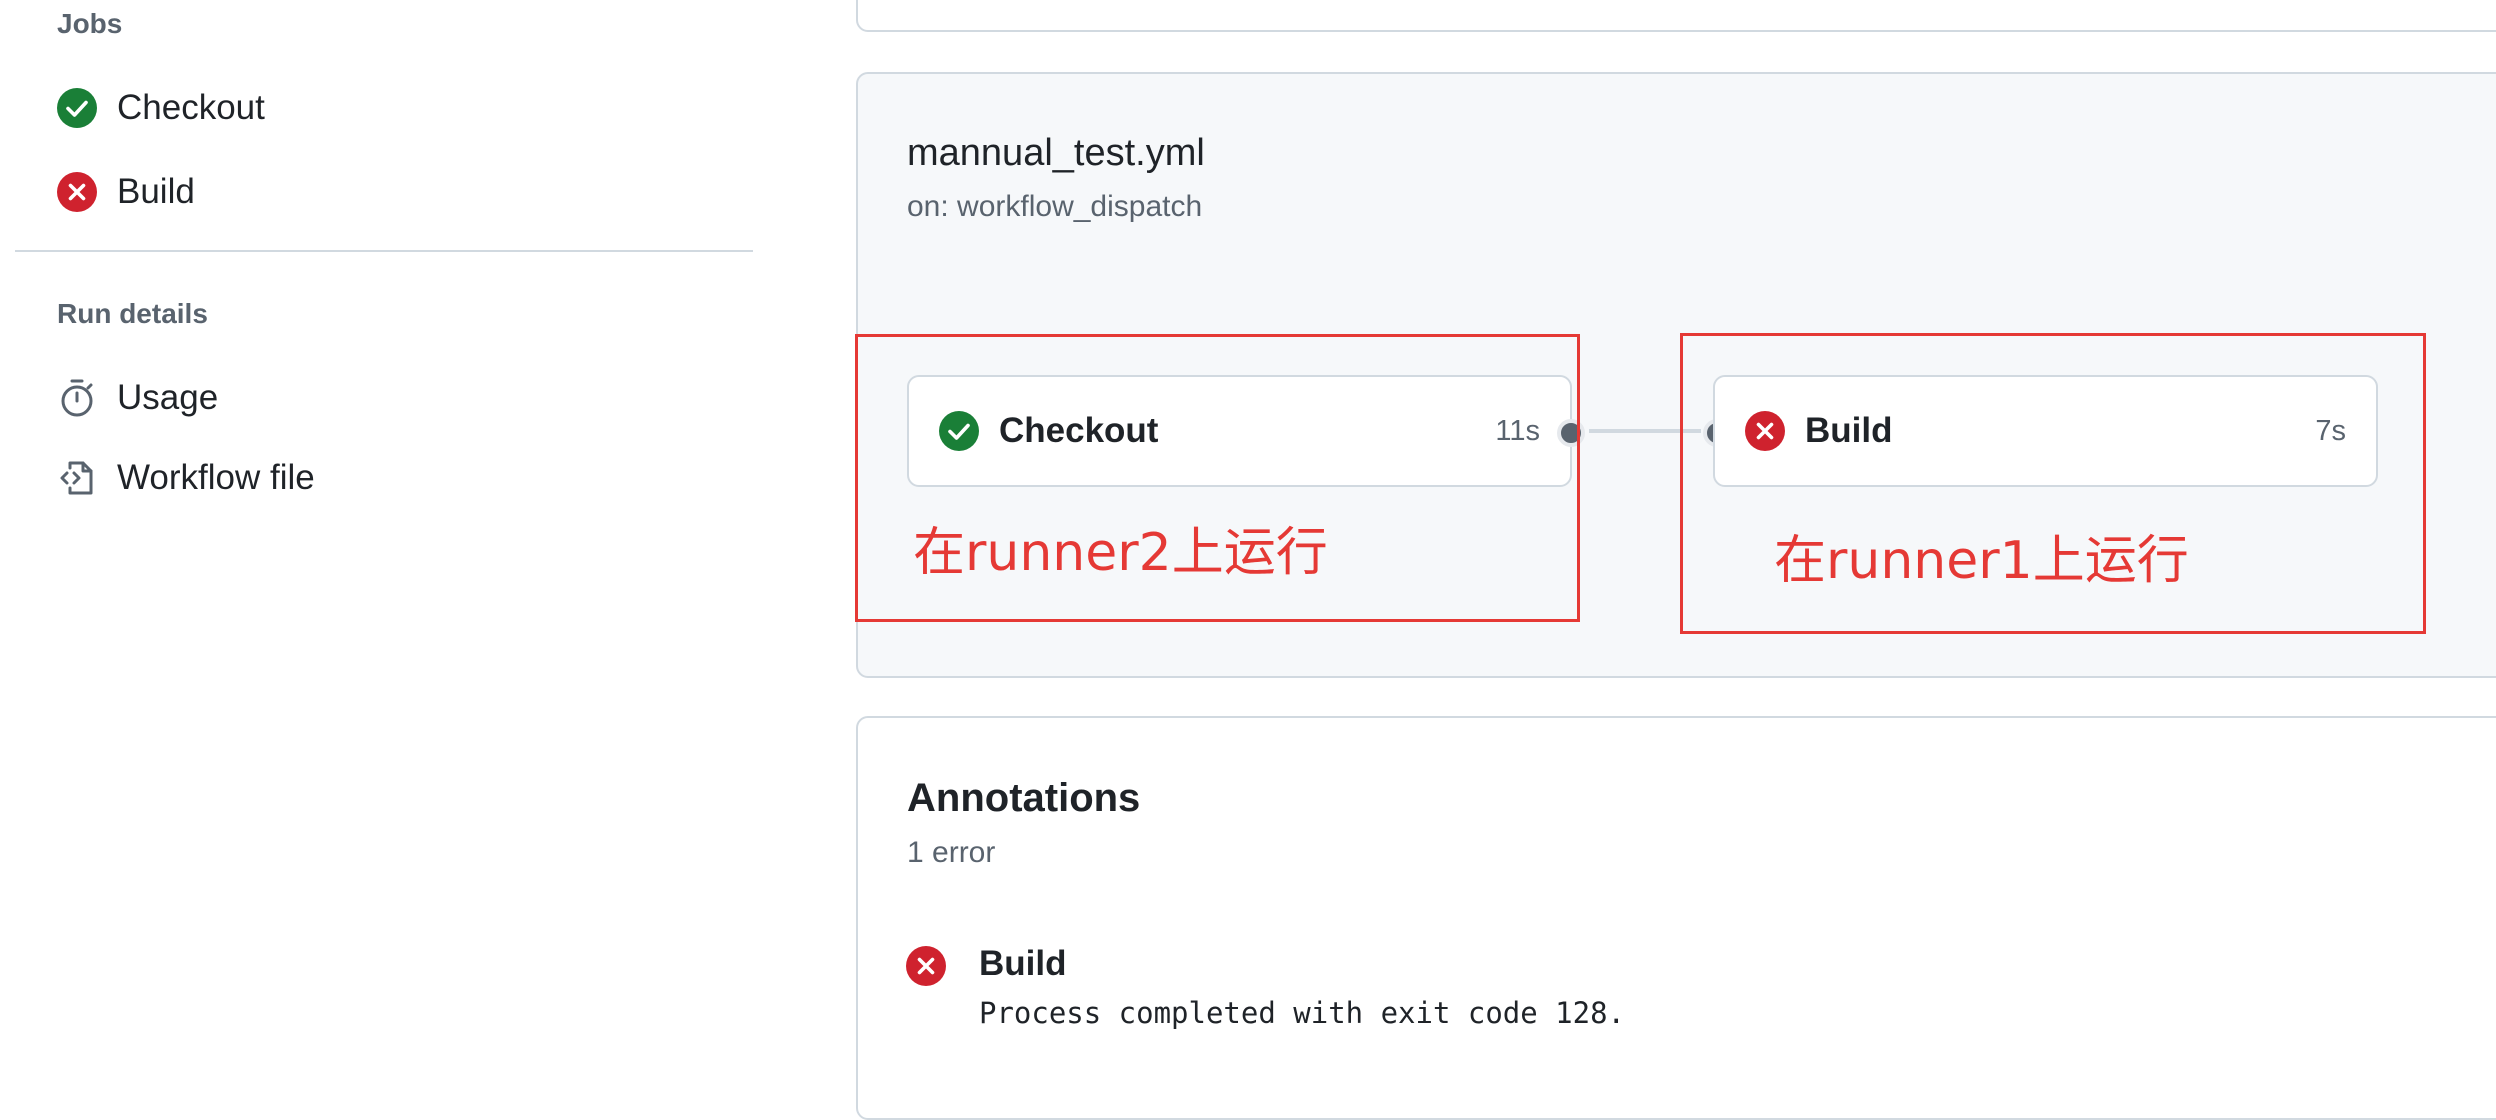 The image size is (2496, 1120). What do you see at coordinates (77, 398) in the screenshot?
I see `stopwatch-icon` at bounding box center [77, 398].